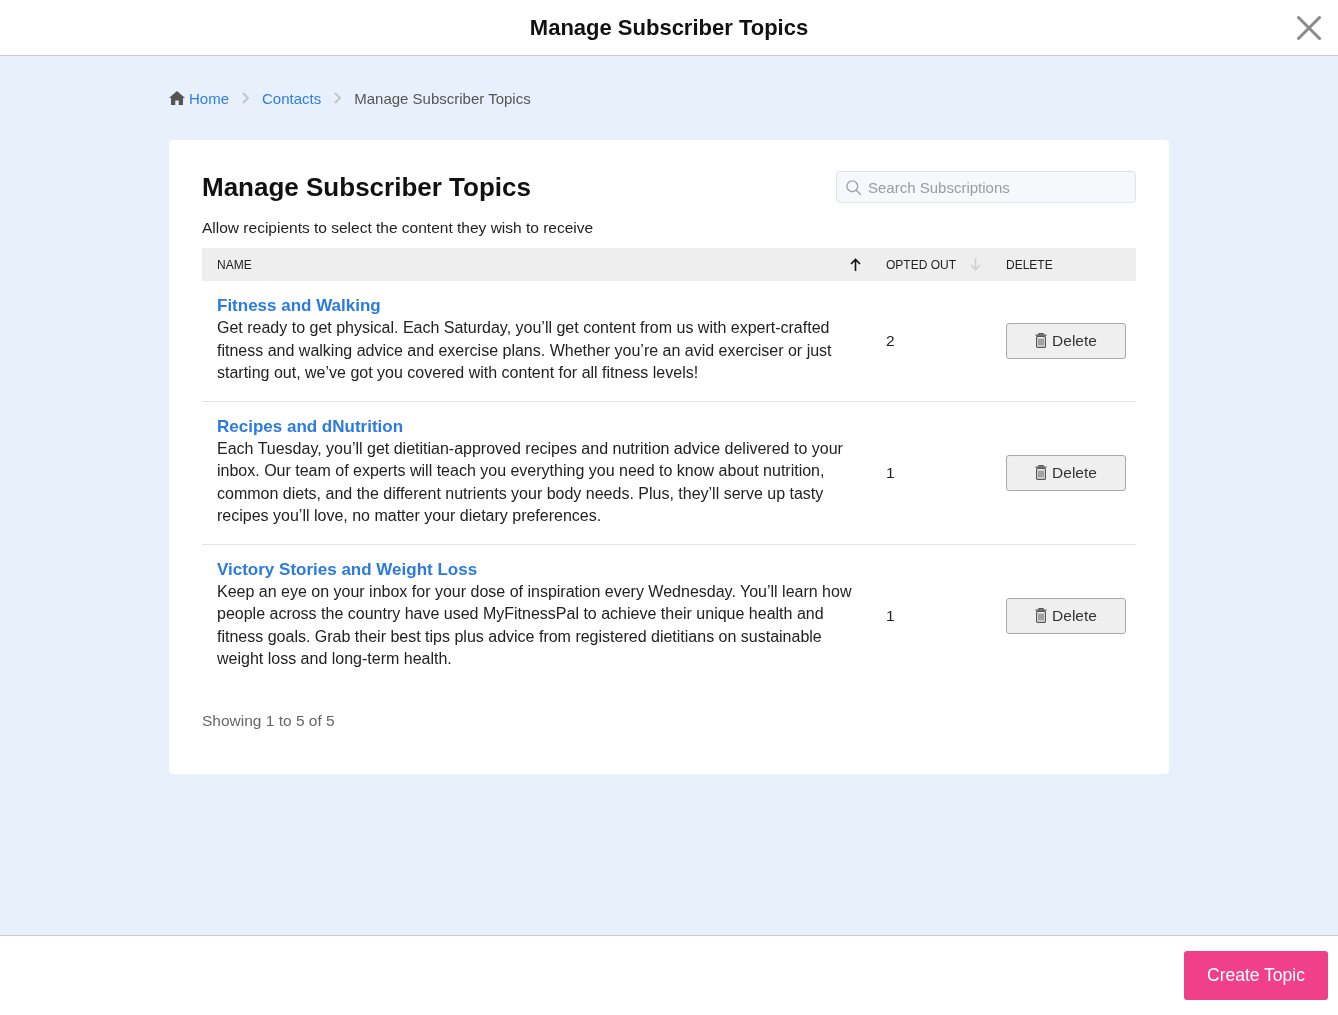 This screenshot has height=1015, width=1338. What do you see at coordinates (536, 264) in the screenshot?
I see `column-header: NAME` at bounding box center [536, 264].